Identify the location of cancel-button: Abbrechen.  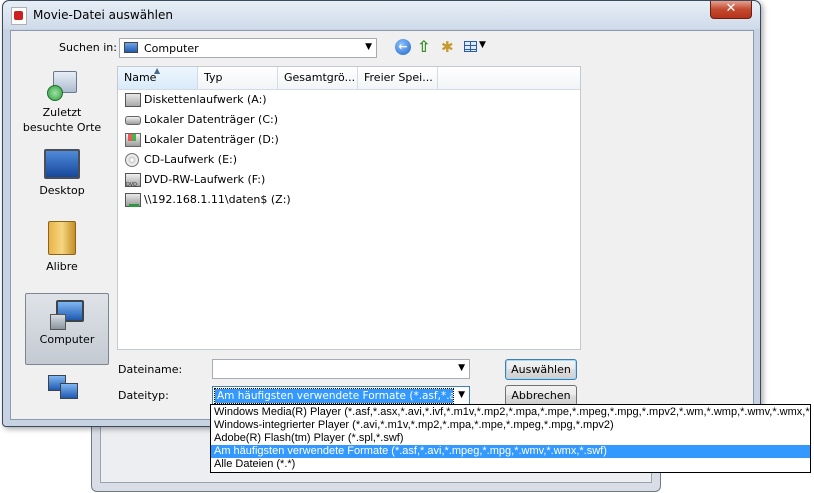
(541, 395).